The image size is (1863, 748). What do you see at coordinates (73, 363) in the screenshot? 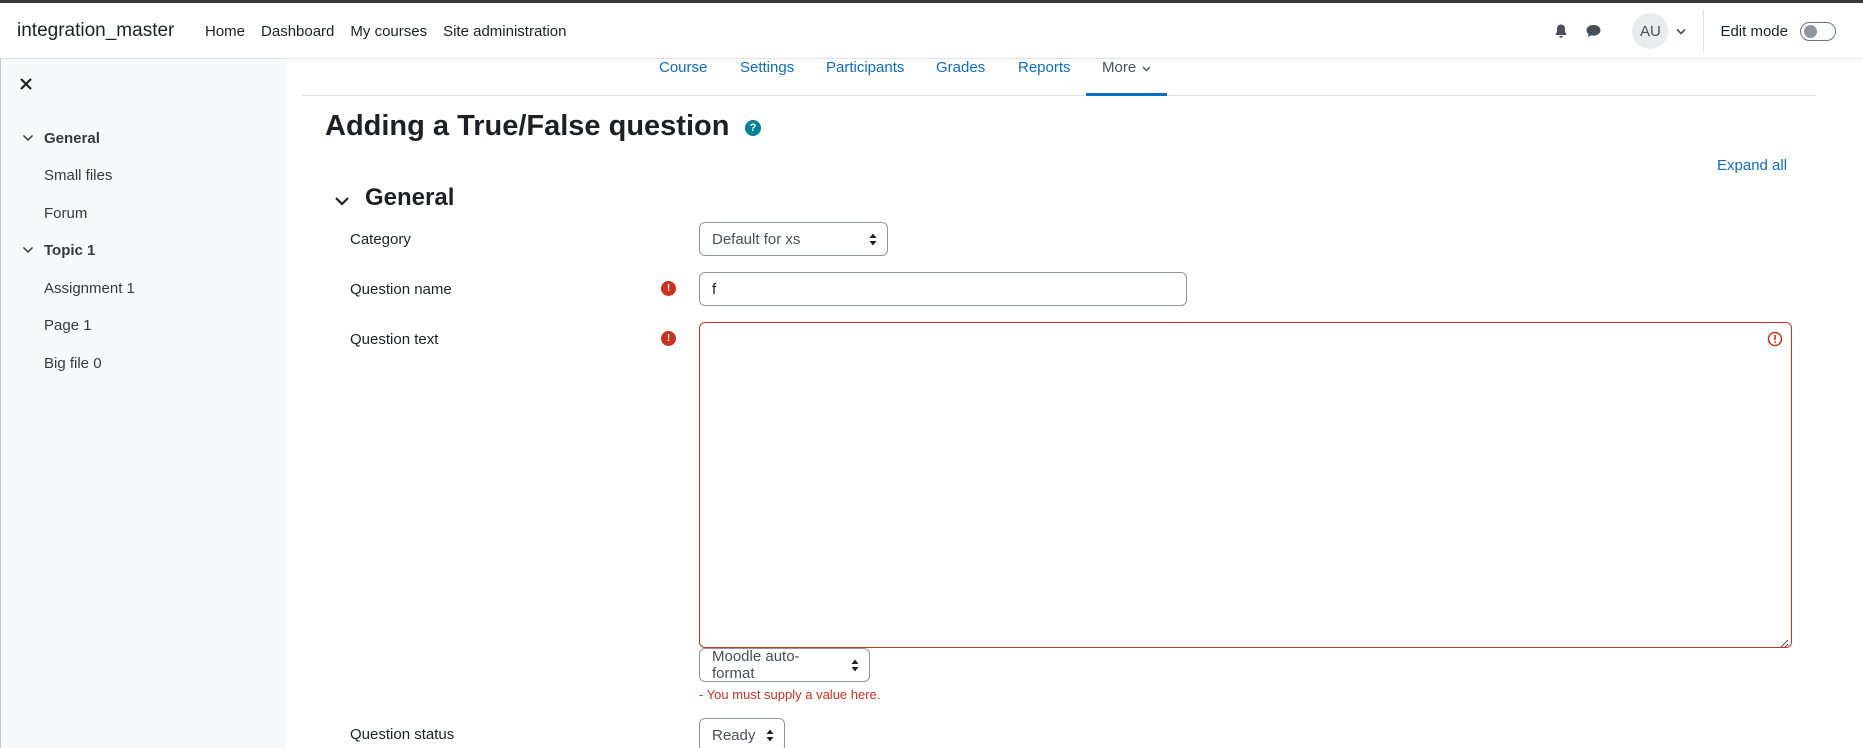
I see `course-item-big-file-0: Big file 0` at bounding box center [73, 363].